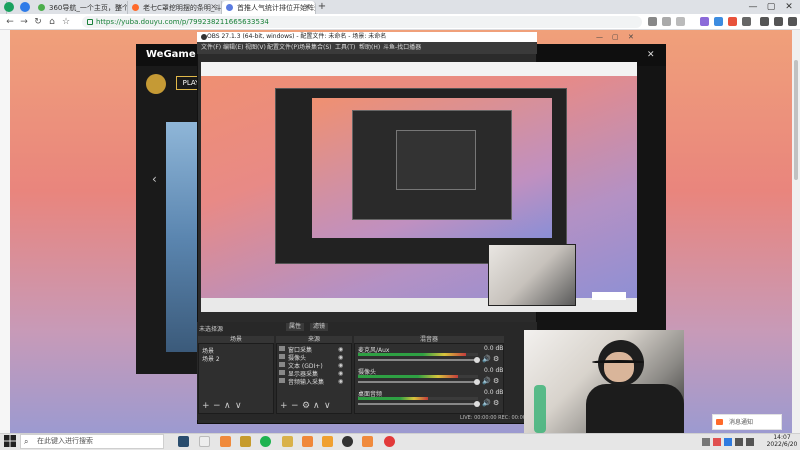 The width and height of the screenshot is (800, 450). What do you see at coordinates (81, 7) in the screenshot?
I see `tab-360-nav: 360导航_一个主页，整个世界 ×` at bounding box center [81, 7].